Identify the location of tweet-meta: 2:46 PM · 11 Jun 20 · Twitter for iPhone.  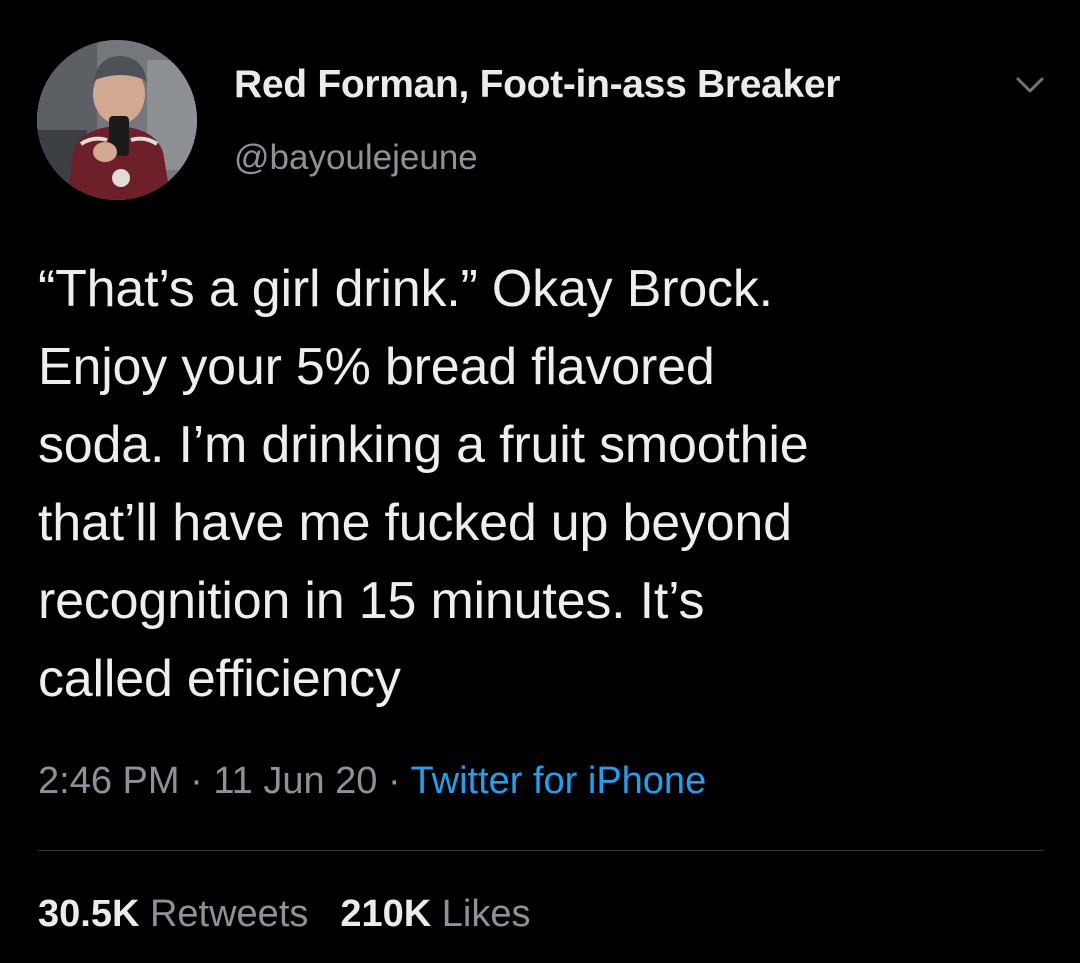
(372, 781).